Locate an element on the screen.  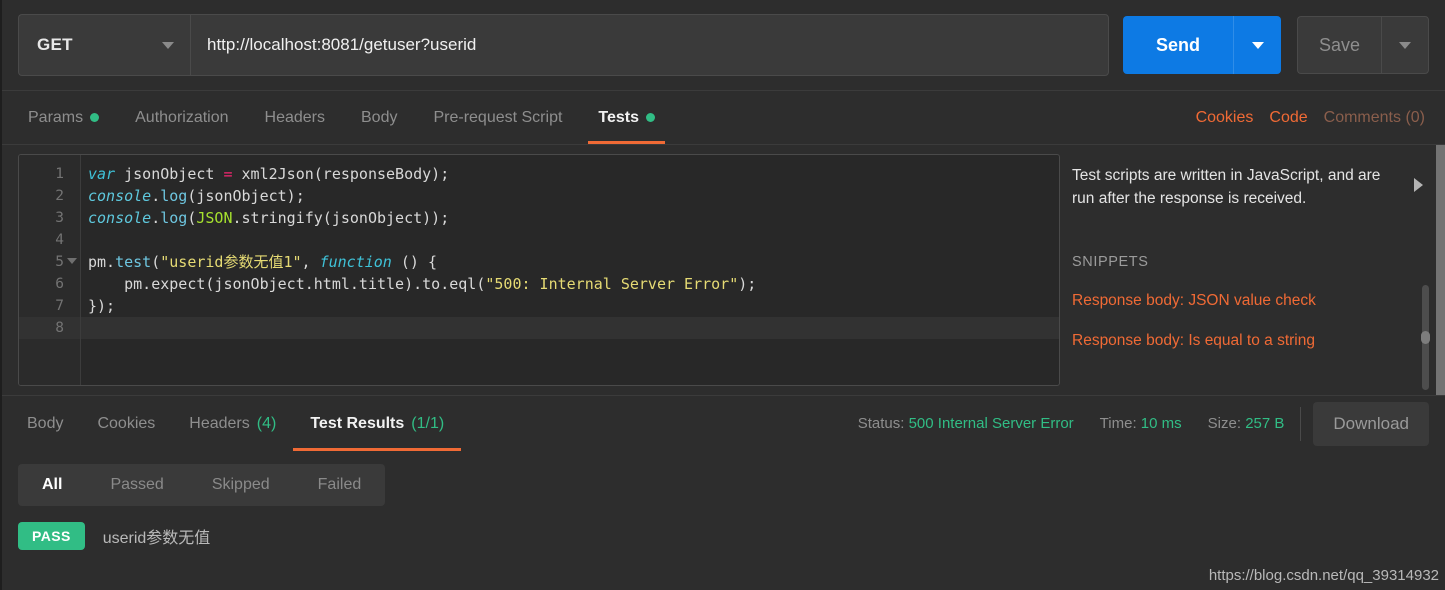
code-fold-icon is located at coordinates (72, 261).